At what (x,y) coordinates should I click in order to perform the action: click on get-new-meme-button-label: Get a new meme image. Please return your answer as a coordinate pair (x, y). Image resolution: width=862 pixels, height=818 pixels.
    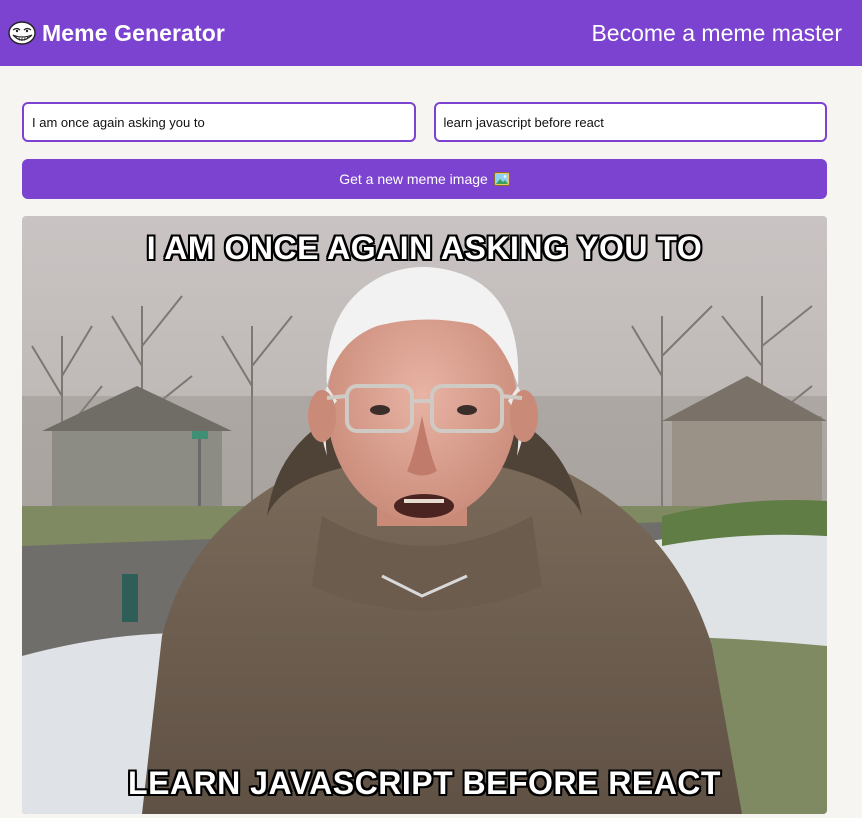
    Looking at the image, I should click on (413, 179).